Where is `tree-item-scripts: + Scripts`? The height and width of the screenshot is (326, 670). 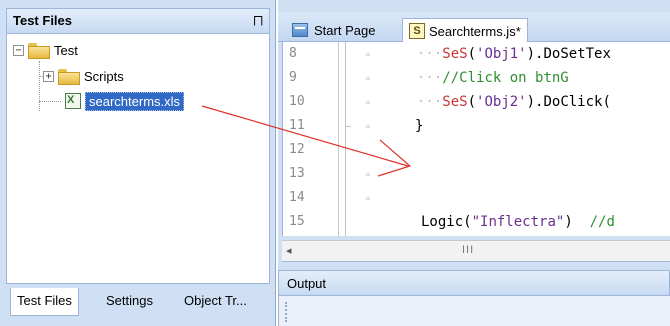 tree-item-scripts: + Scripts is located at coordinates (83, 76).